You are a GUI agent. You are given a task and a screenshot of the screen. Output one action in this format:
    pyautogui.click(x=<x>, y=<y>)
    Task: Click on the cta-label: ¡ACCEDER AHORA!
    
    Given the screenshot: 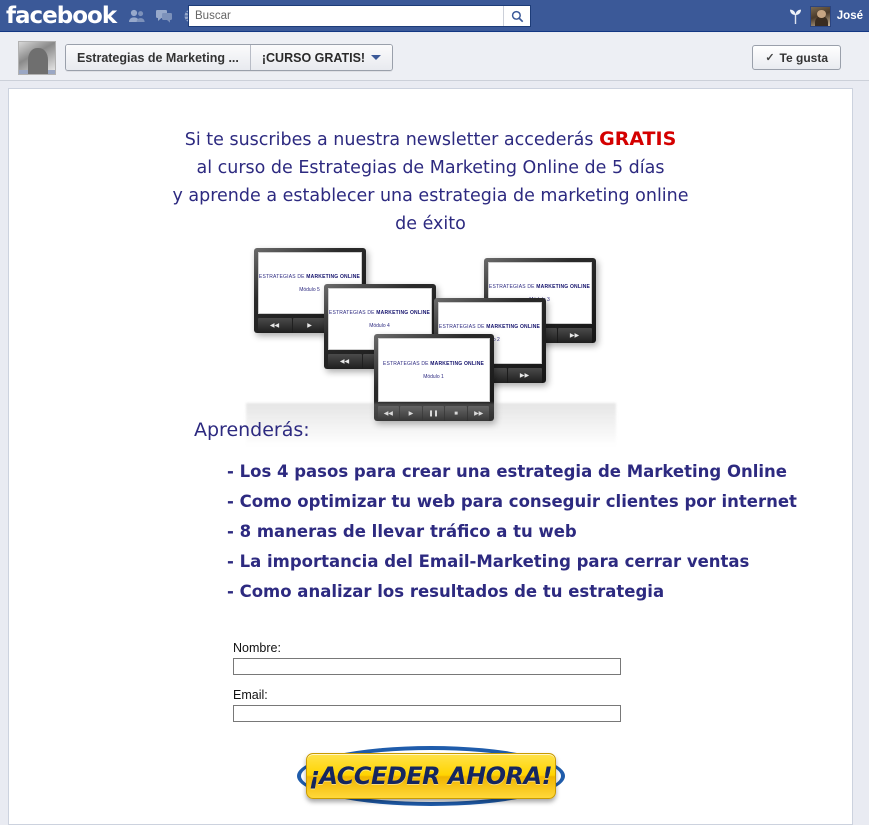 What is the action you would take?
    pyautogui.click(x=430, y=776)
    